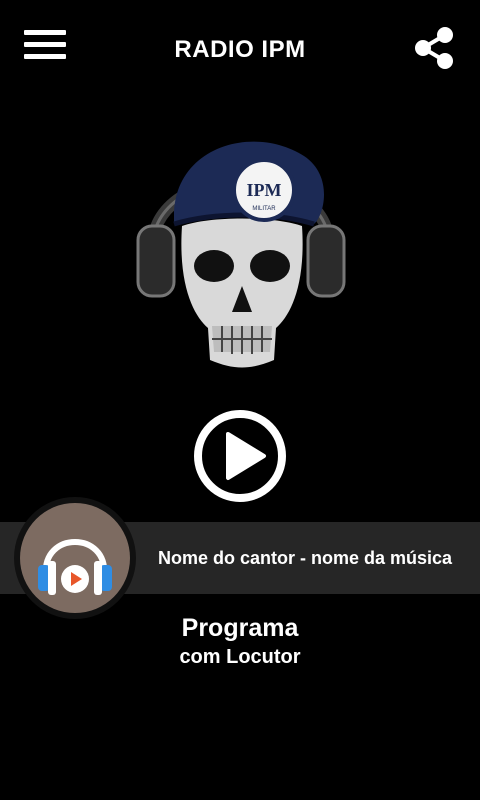 Image resolution: width=480 pixels, height=800 pixels. I want to click on share-icon, so click(434, 48).